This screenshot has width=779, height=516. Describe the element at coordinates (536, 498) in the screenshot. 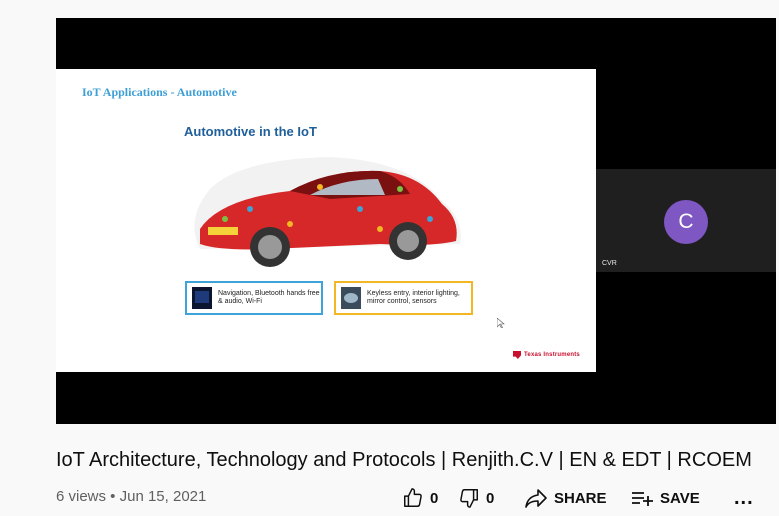

I see `share-arrow-icon` at that location.